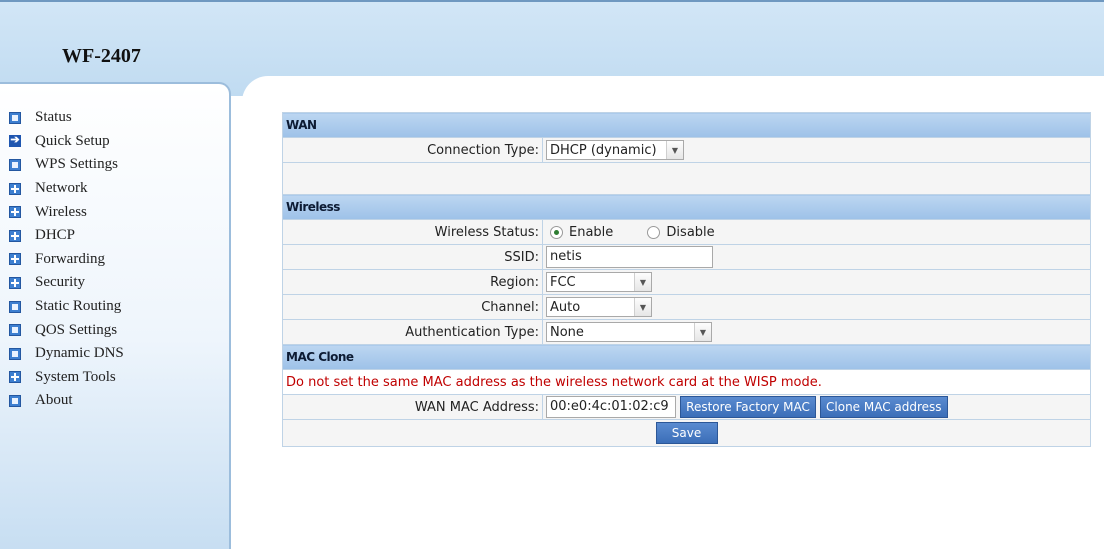  I want to click on channel-select: Auto ▼, so click(599, 307).